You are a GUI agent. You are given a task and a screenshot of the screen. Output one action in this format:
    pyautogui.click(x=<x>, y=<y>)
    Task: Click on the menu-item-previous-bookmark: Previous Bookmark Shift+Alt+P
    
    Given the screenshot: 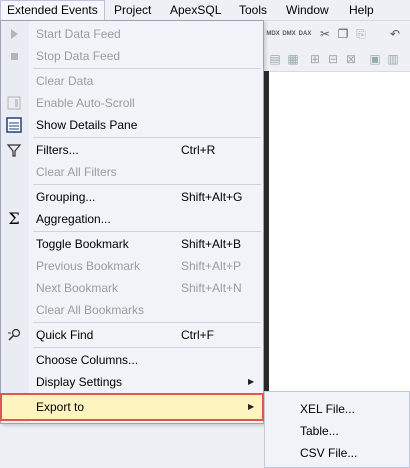 What is the action you would take?
    pyautogui.click(x=132, y=266)
    